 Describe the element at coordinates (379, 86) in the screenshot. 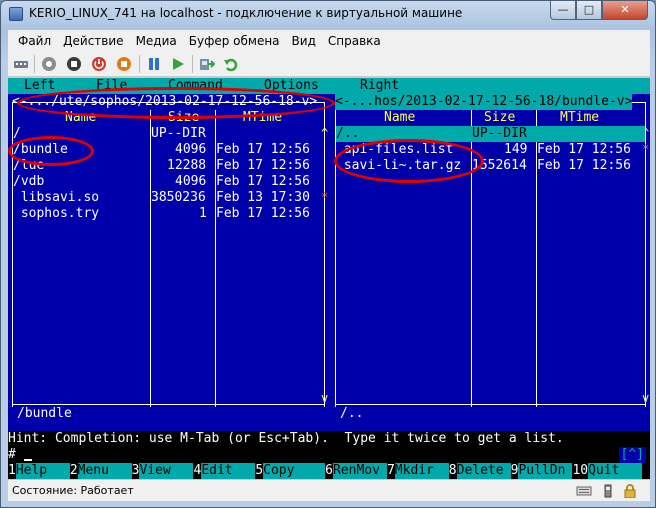

I see `mc-menu-right: Right` at that location.